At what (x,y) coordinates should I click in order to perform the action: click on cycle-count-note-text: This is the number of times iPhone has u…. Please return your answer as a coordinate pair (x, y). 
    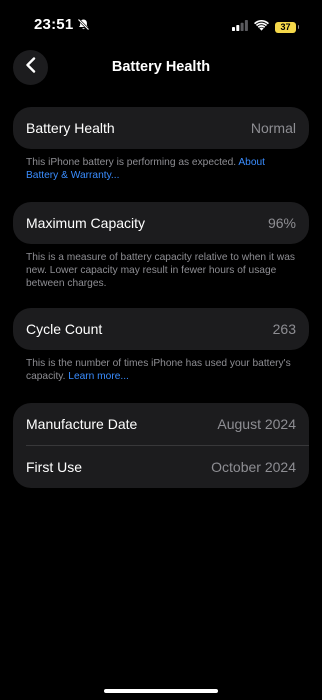
    Looking at the image, I should click on (158, 370).